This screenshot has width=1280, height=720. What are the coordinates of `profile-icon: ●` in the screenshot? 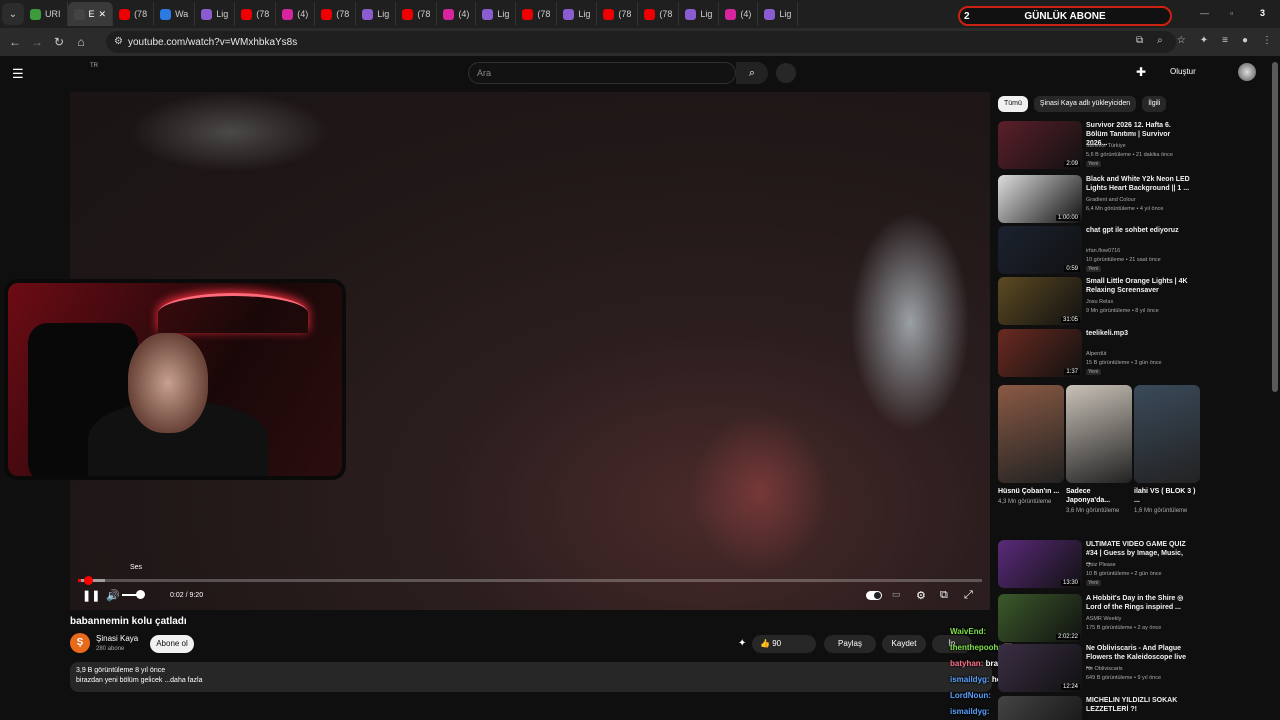 It's located at (1245, 40).